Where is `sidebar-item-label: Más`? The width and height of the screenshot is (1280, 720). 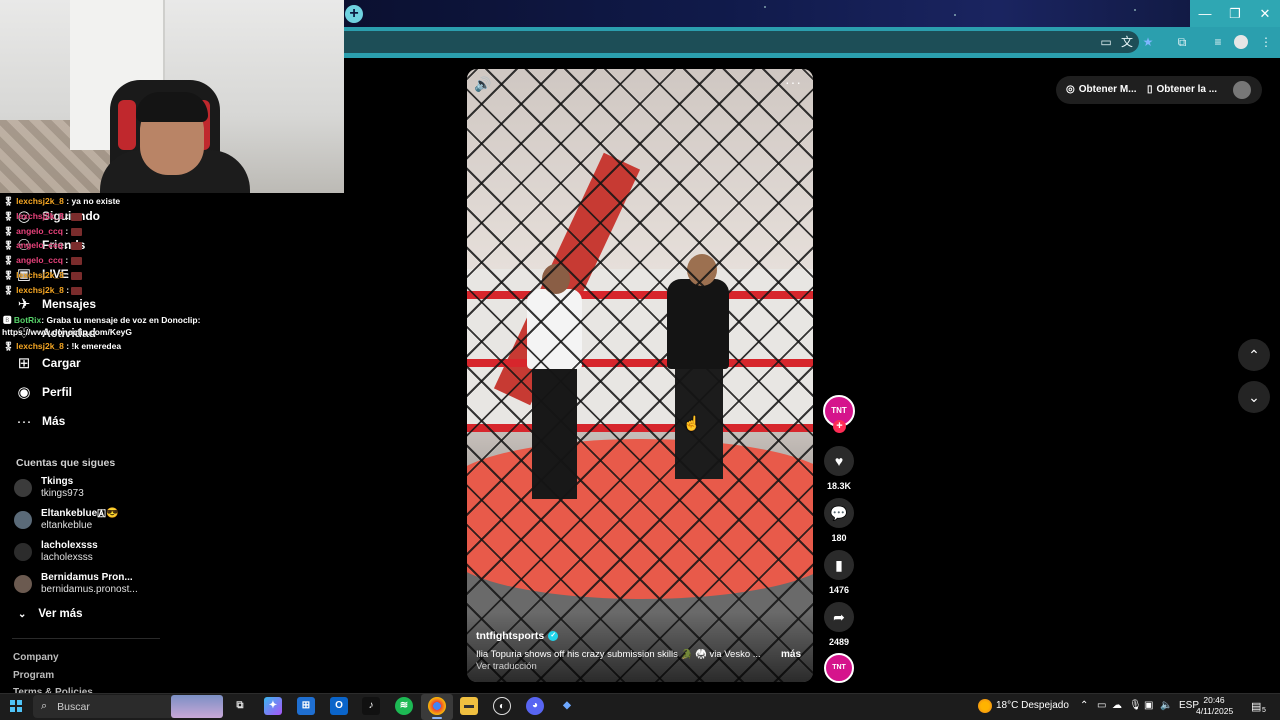
sidebar-item-label: Más is located at coordinates (54, 421).